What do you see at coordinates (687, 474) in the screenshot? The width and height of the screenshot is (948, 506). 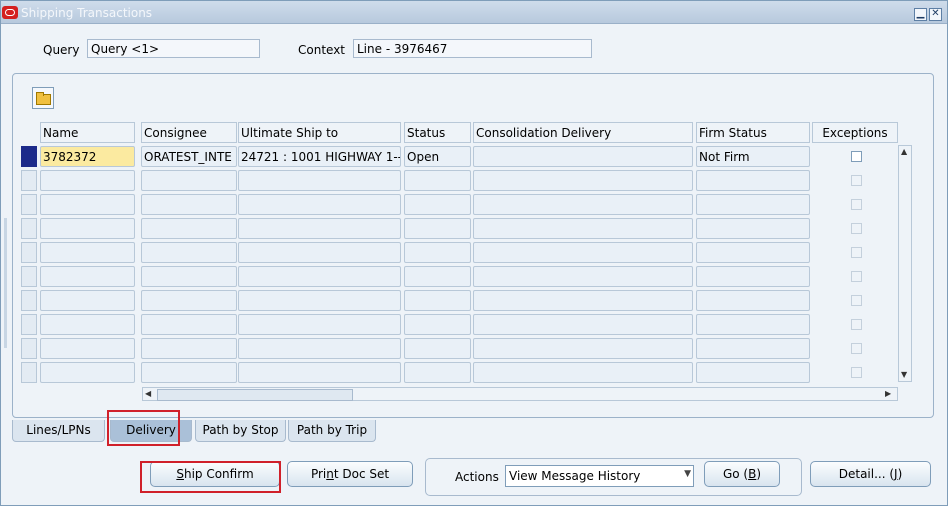 I see `chevron-down-icon: ▼` at bounding box center [687, 474].